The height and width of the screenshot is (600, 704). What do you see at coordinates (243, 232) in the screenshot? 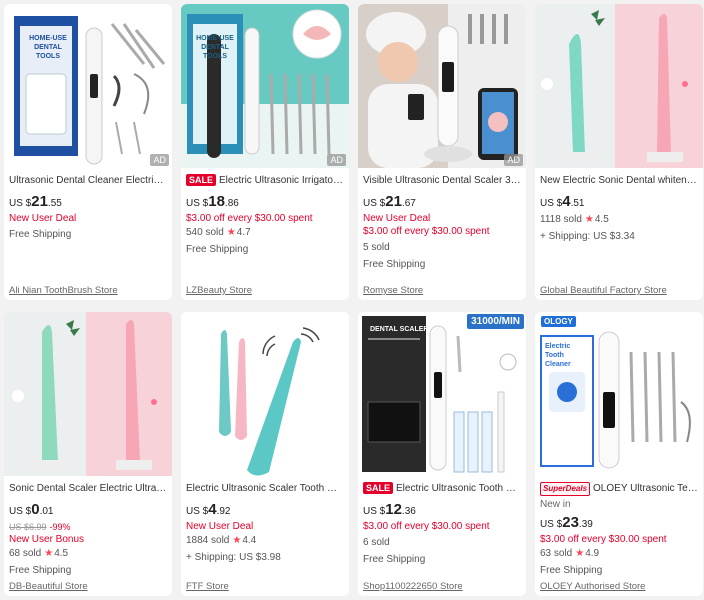
I see `rating-value: 4.7` at bounding box center [243, 232].